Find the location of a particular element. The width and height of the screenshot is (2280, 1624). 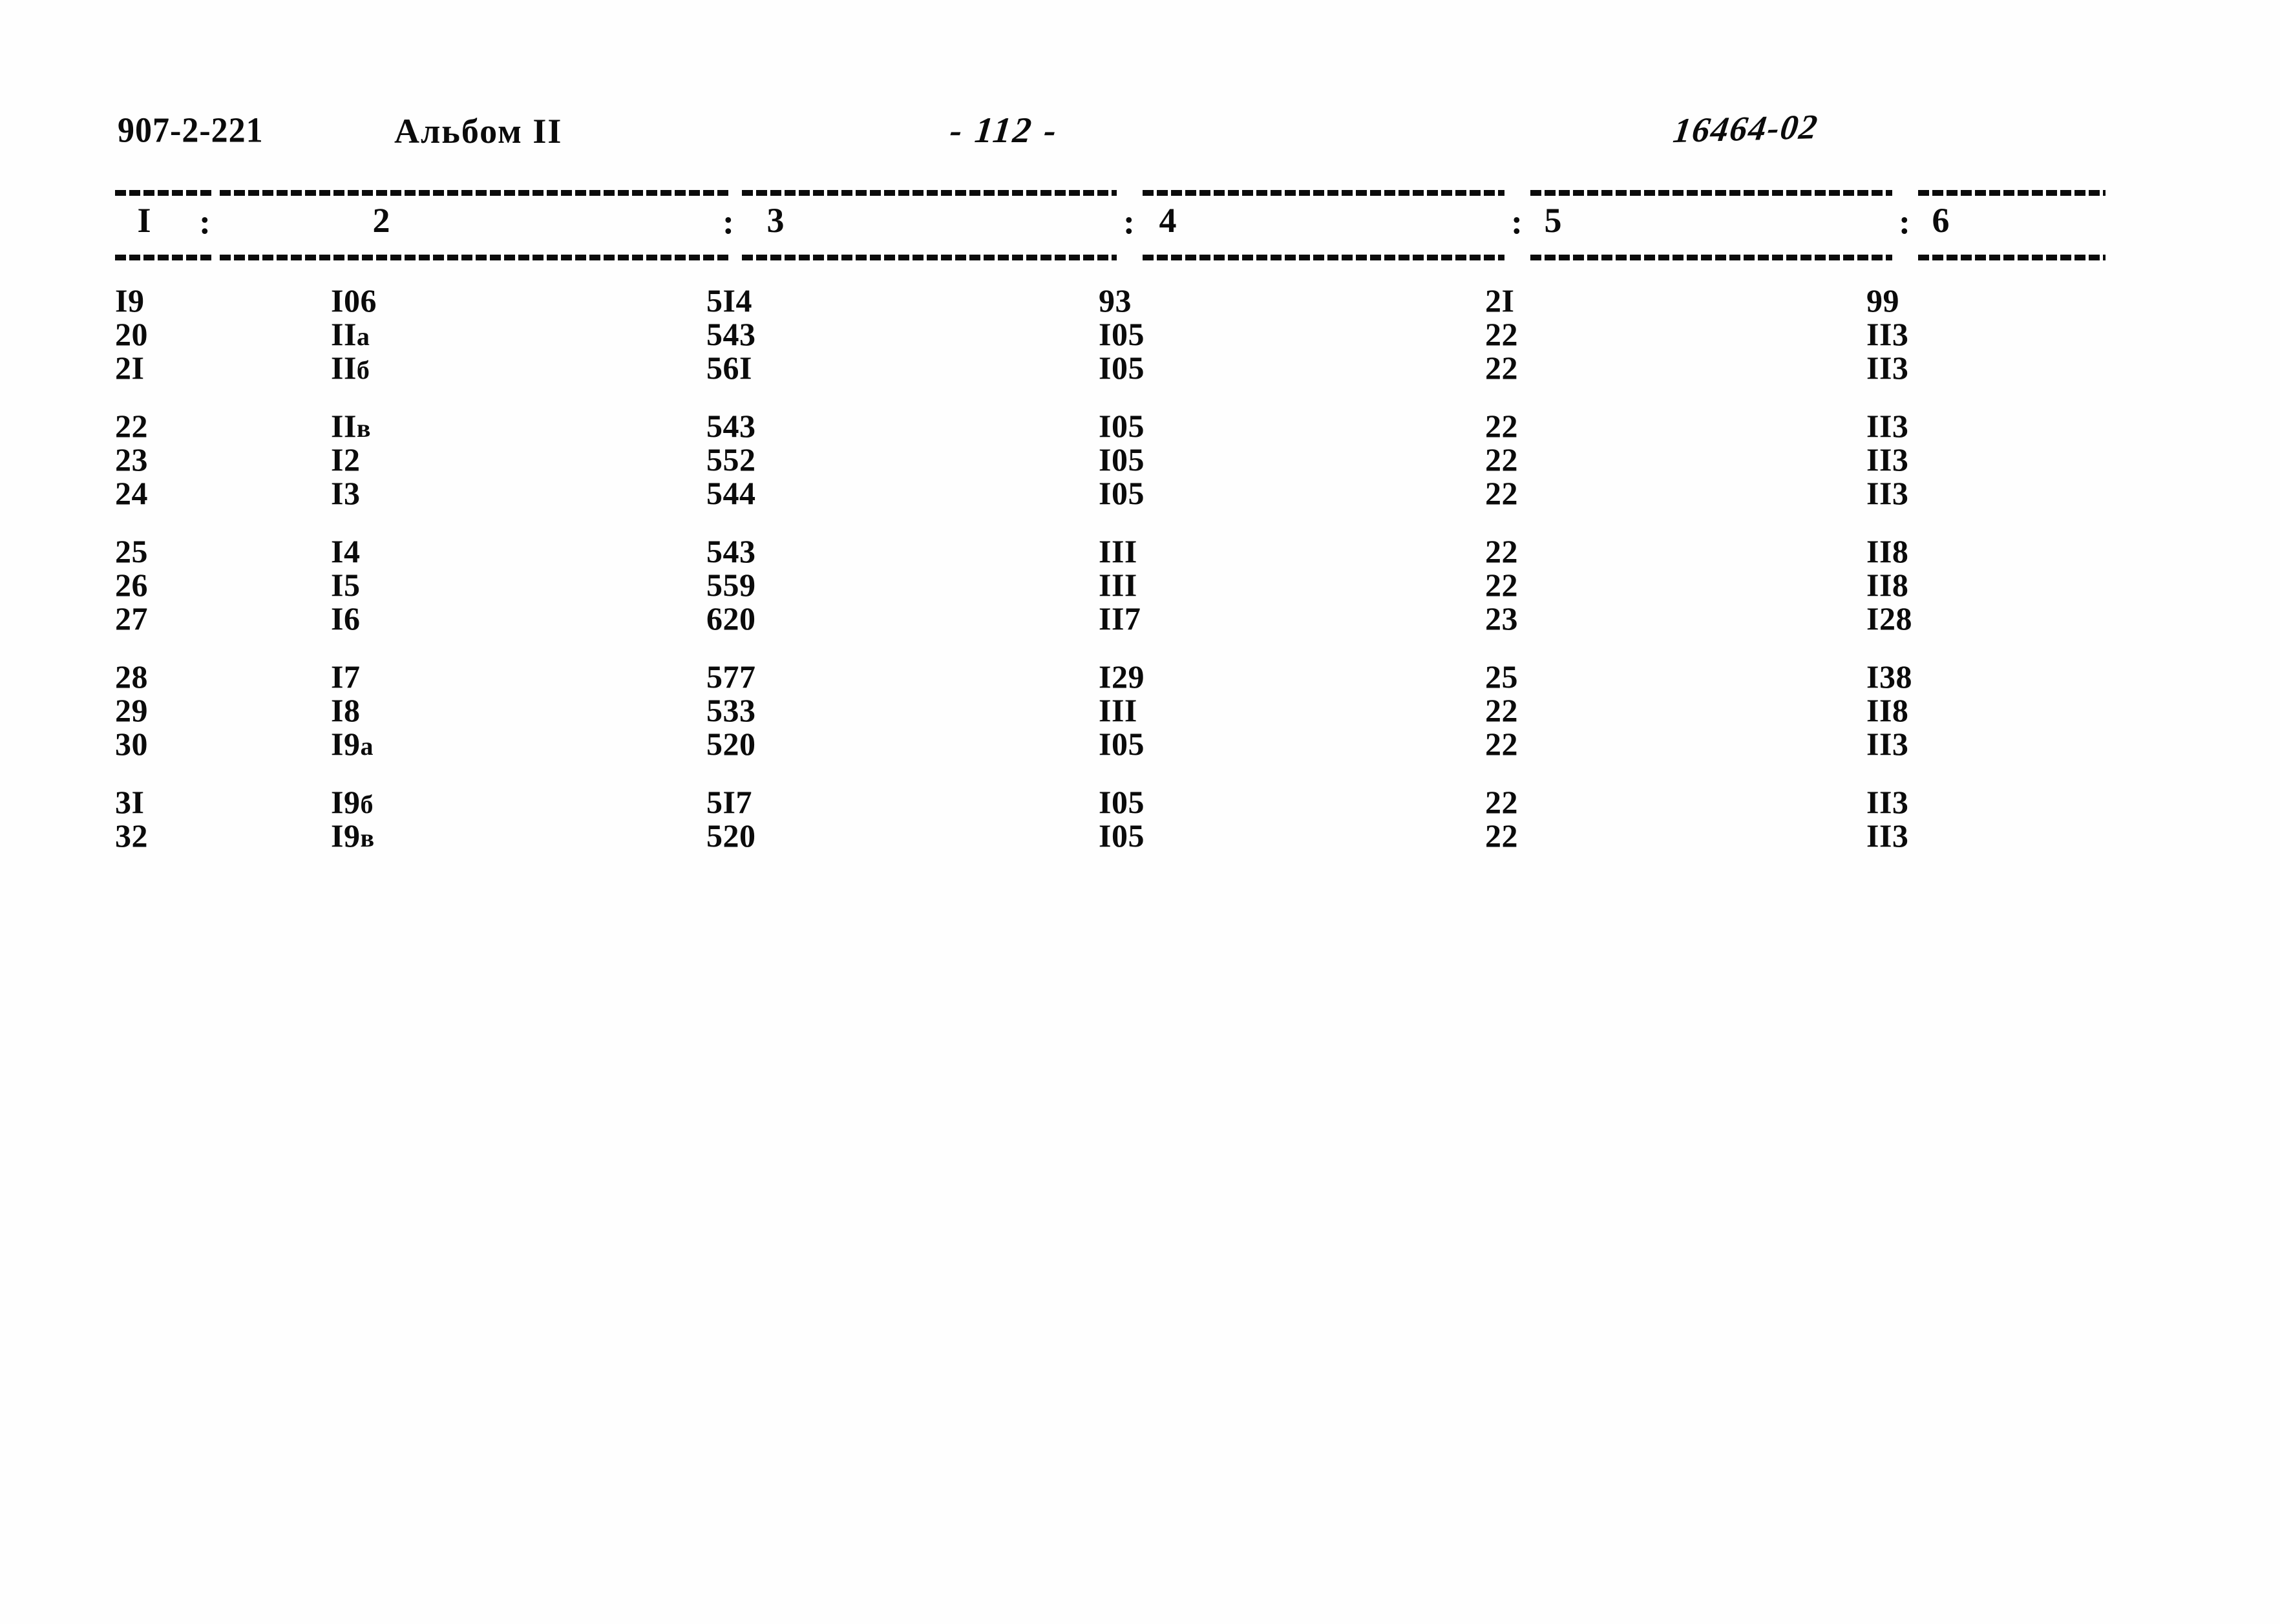

table-row-group: 3I I9б 5I7 I05 22 II3 32 I9в 520 I05 22 II3 is located at coordinates (1140, 819).